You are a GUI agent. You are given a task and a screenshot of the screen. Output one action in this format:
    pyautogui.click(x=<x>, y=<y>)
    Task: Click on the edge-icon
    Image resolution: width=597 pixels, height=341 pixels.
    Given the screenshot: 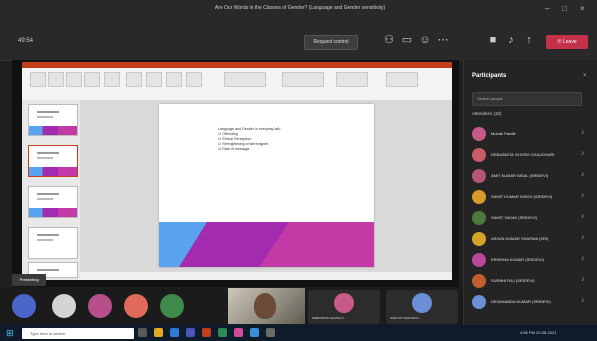 What is the action you would take?
    pyautogui.click(x=174, y=332)
    